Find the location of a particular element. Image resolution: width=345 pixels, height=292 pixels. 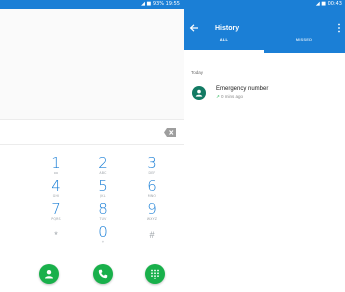

key-letters: GHI is located at coordinates (56, 196).